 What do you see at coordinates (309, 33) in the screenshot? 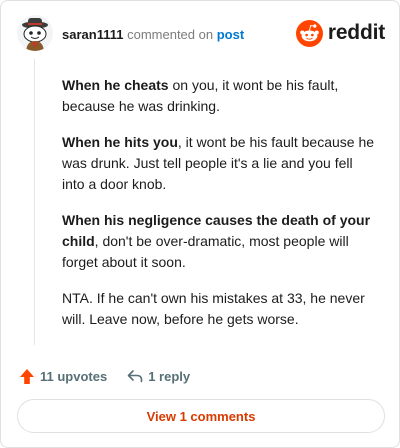
I see `reddit-snoo-icon` at bounding box center [309, 33].